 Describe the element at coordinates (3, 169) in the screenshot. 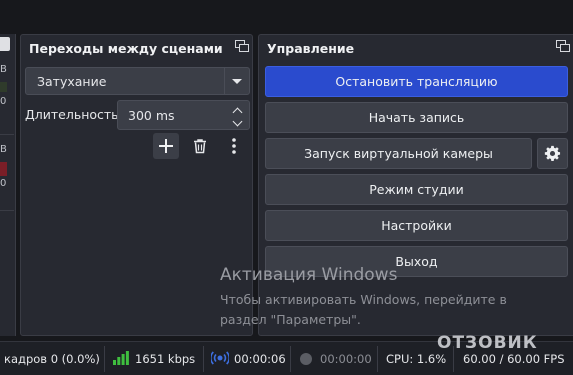

I see `volume-meter-peak` at that location.